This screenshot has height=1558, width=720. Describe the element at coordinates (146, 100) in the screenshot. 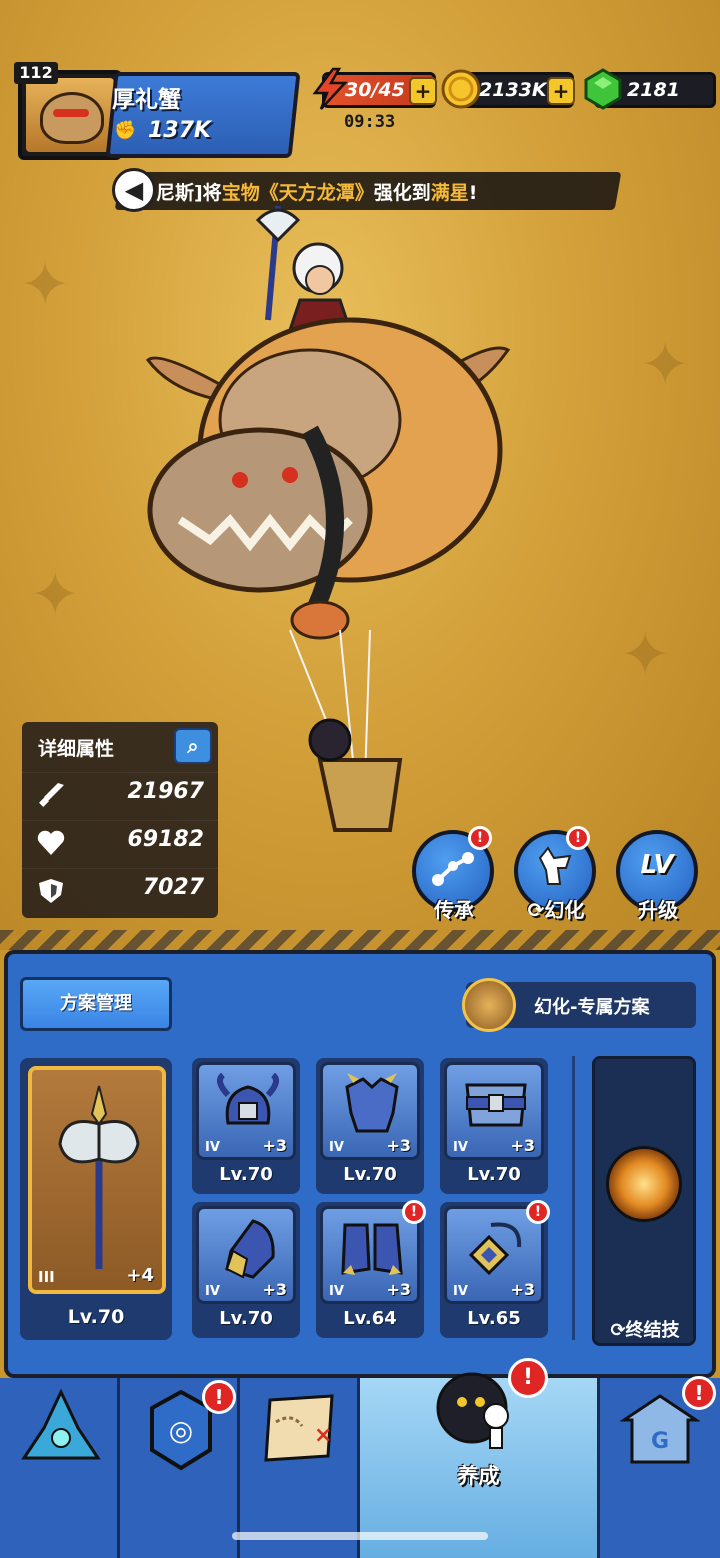

I see `player-name: 厚礼蟹` at that location.